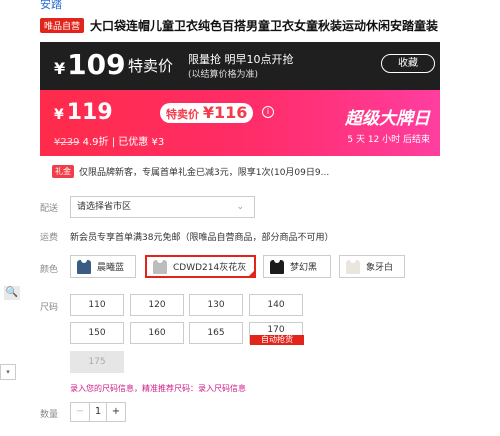  Describe the element at coordinates (372, 266) in the screenshot. I see `color-option-3: 象牙白` at that location.